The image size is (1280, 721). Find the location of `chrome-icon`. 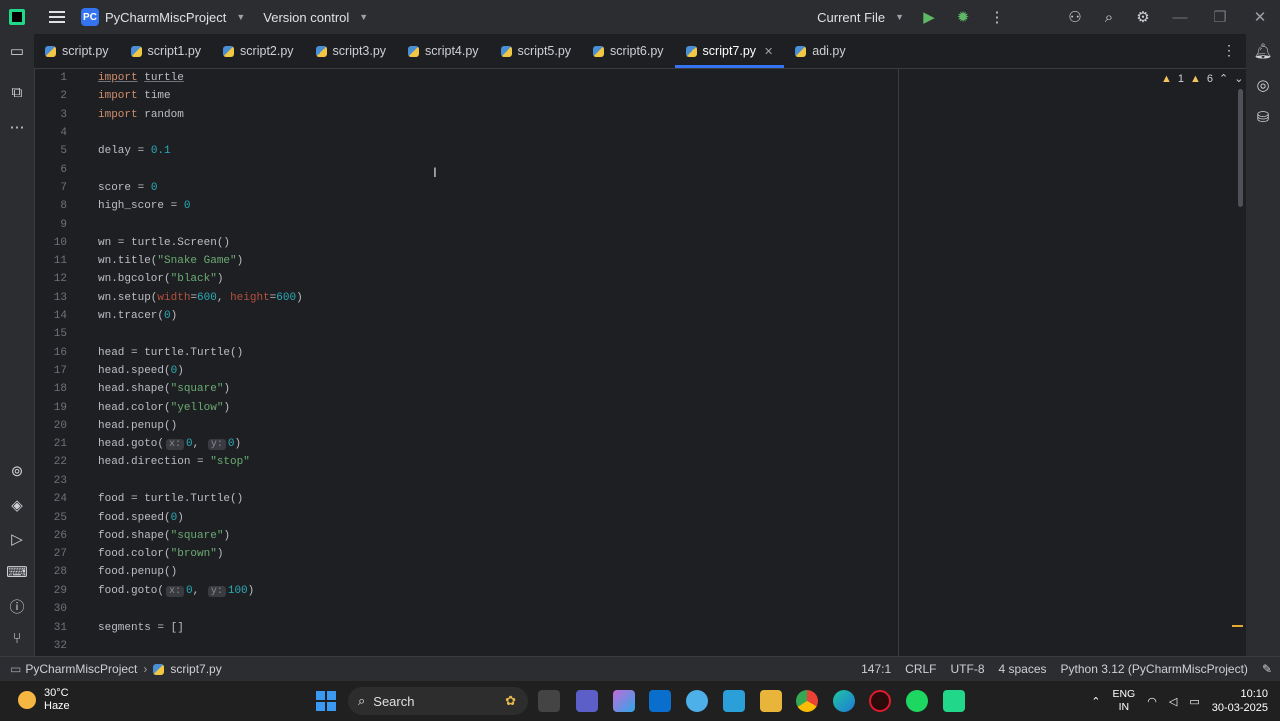

chrome-icon is located at coordinates (807, 701).